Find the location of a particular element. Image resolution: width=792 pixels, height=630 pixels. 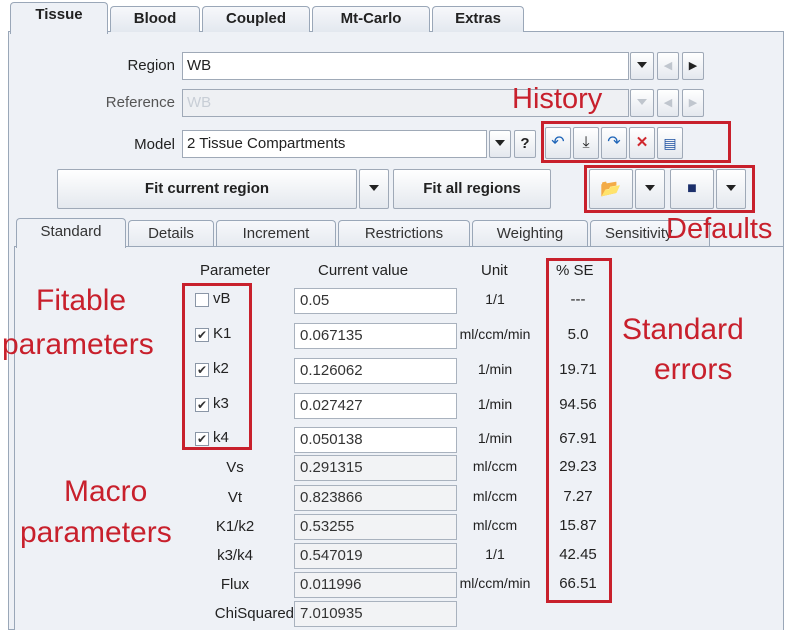

reference-next-button: ▶ is located at coordinates (693, 103).